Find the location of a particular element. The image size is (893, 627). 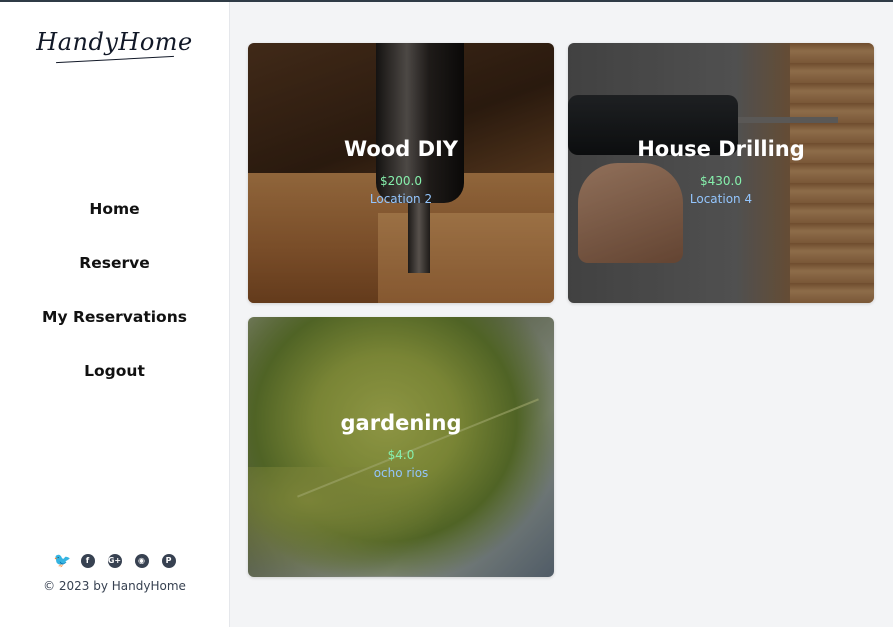

pinterest-icon: P is located at coordinates (168, 561).